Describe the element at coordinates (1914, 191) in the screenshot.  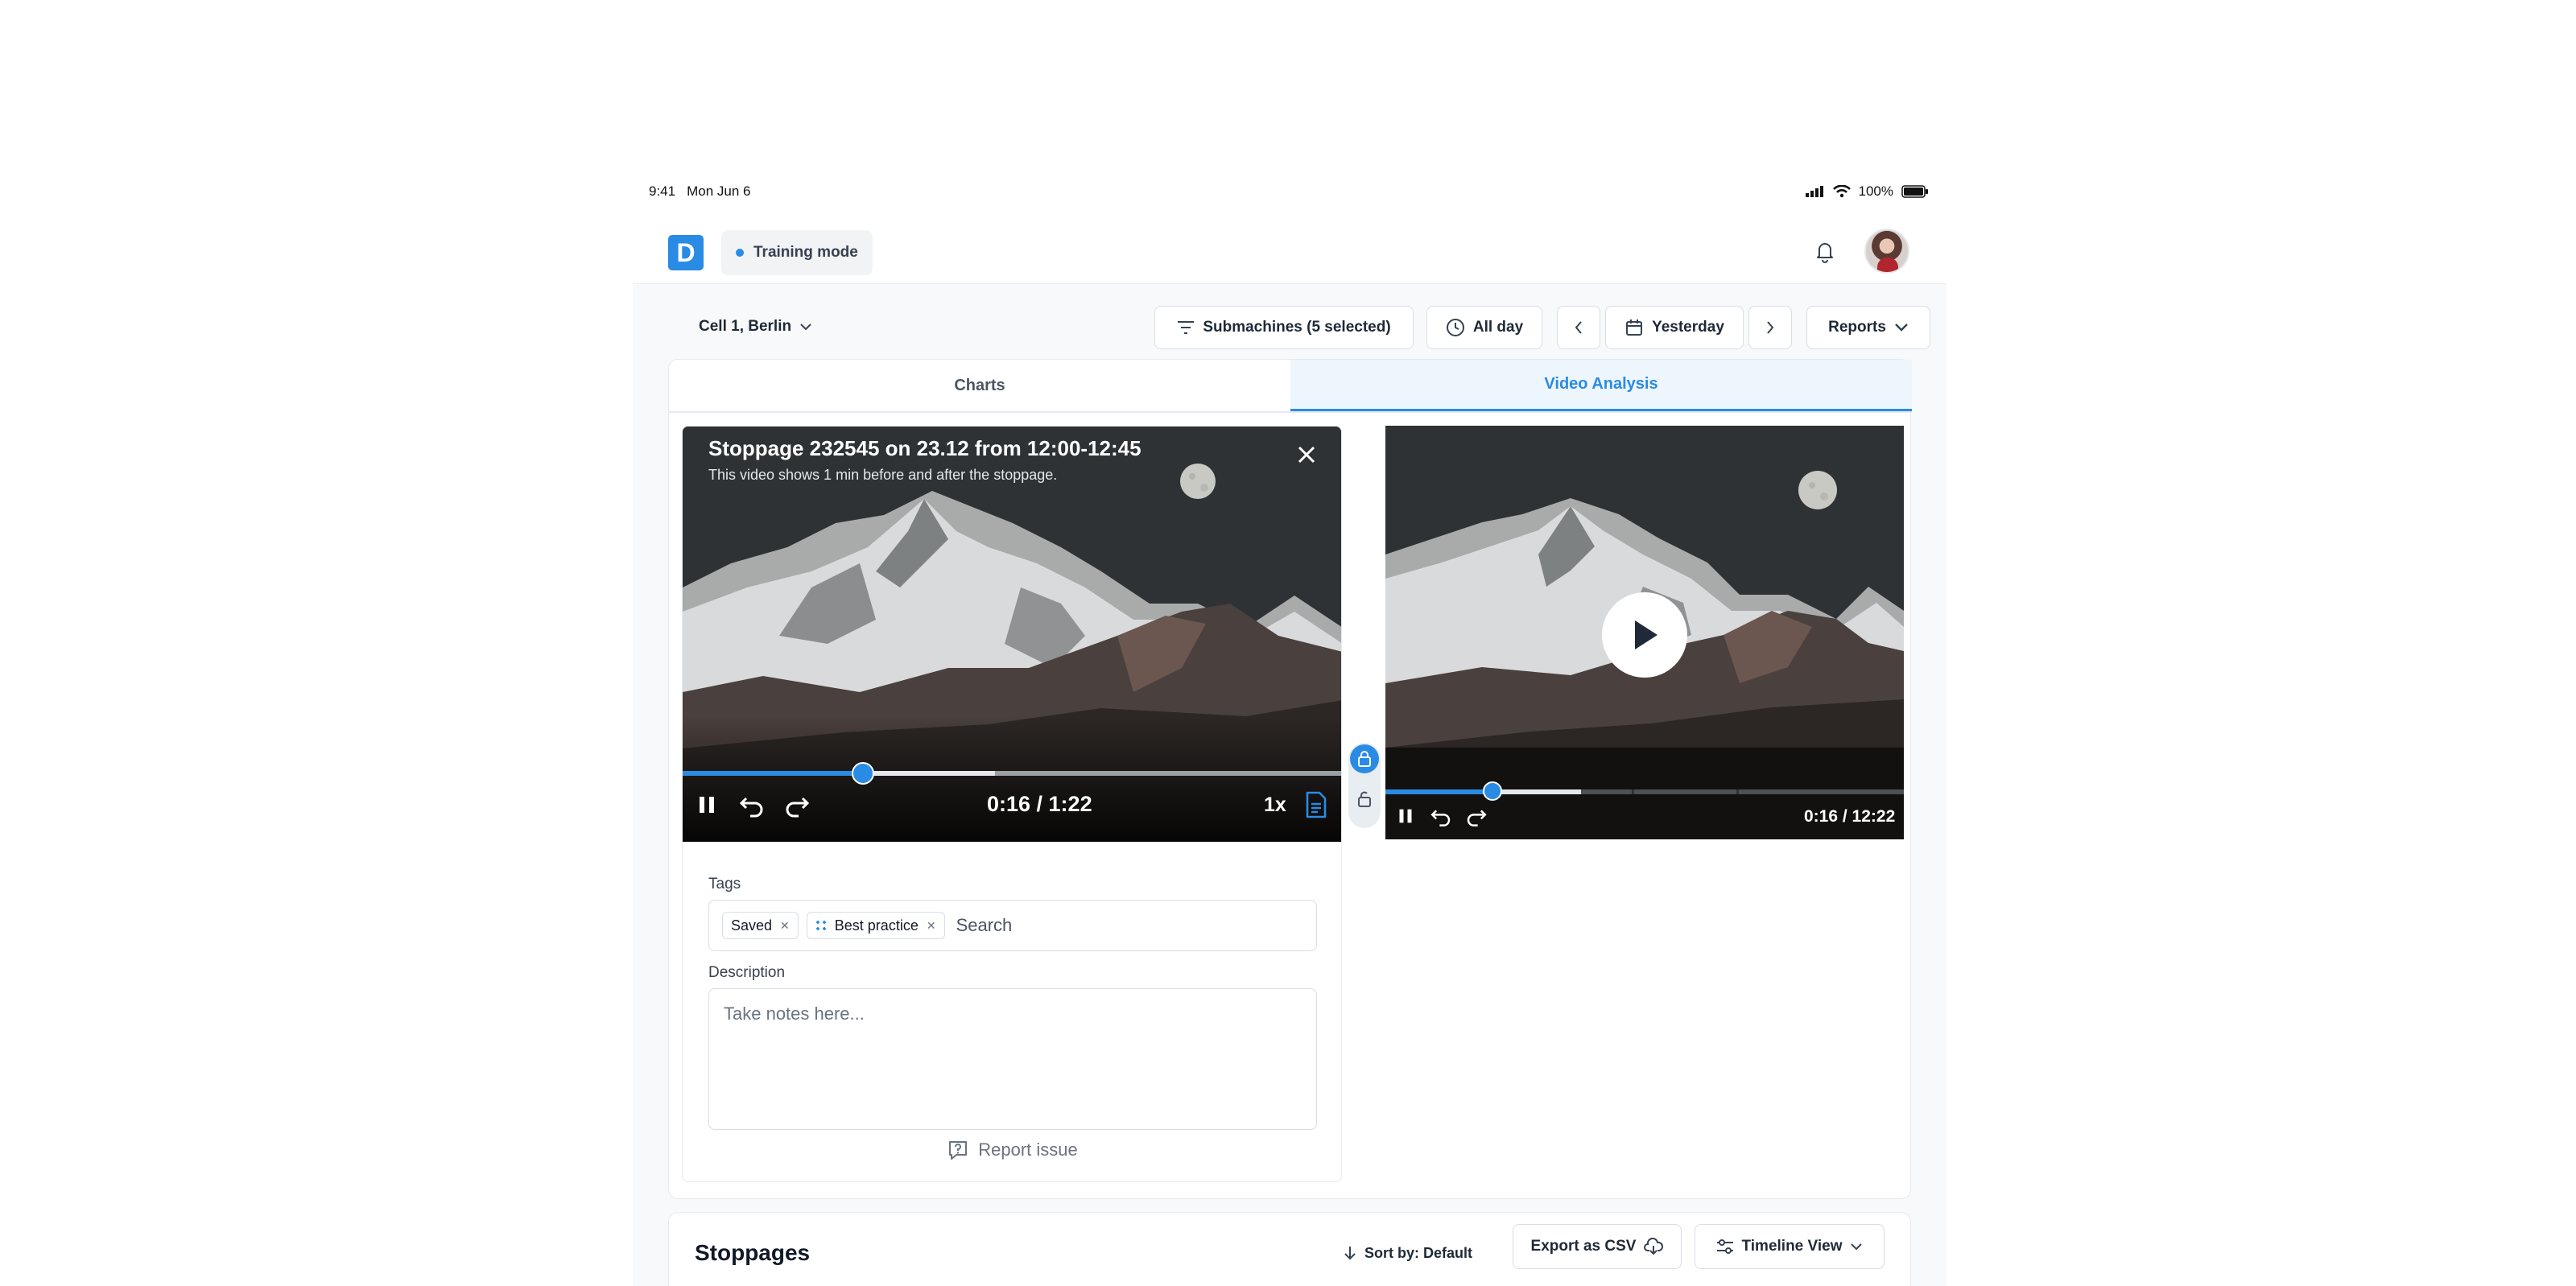
I see `battery-icon` at that location.